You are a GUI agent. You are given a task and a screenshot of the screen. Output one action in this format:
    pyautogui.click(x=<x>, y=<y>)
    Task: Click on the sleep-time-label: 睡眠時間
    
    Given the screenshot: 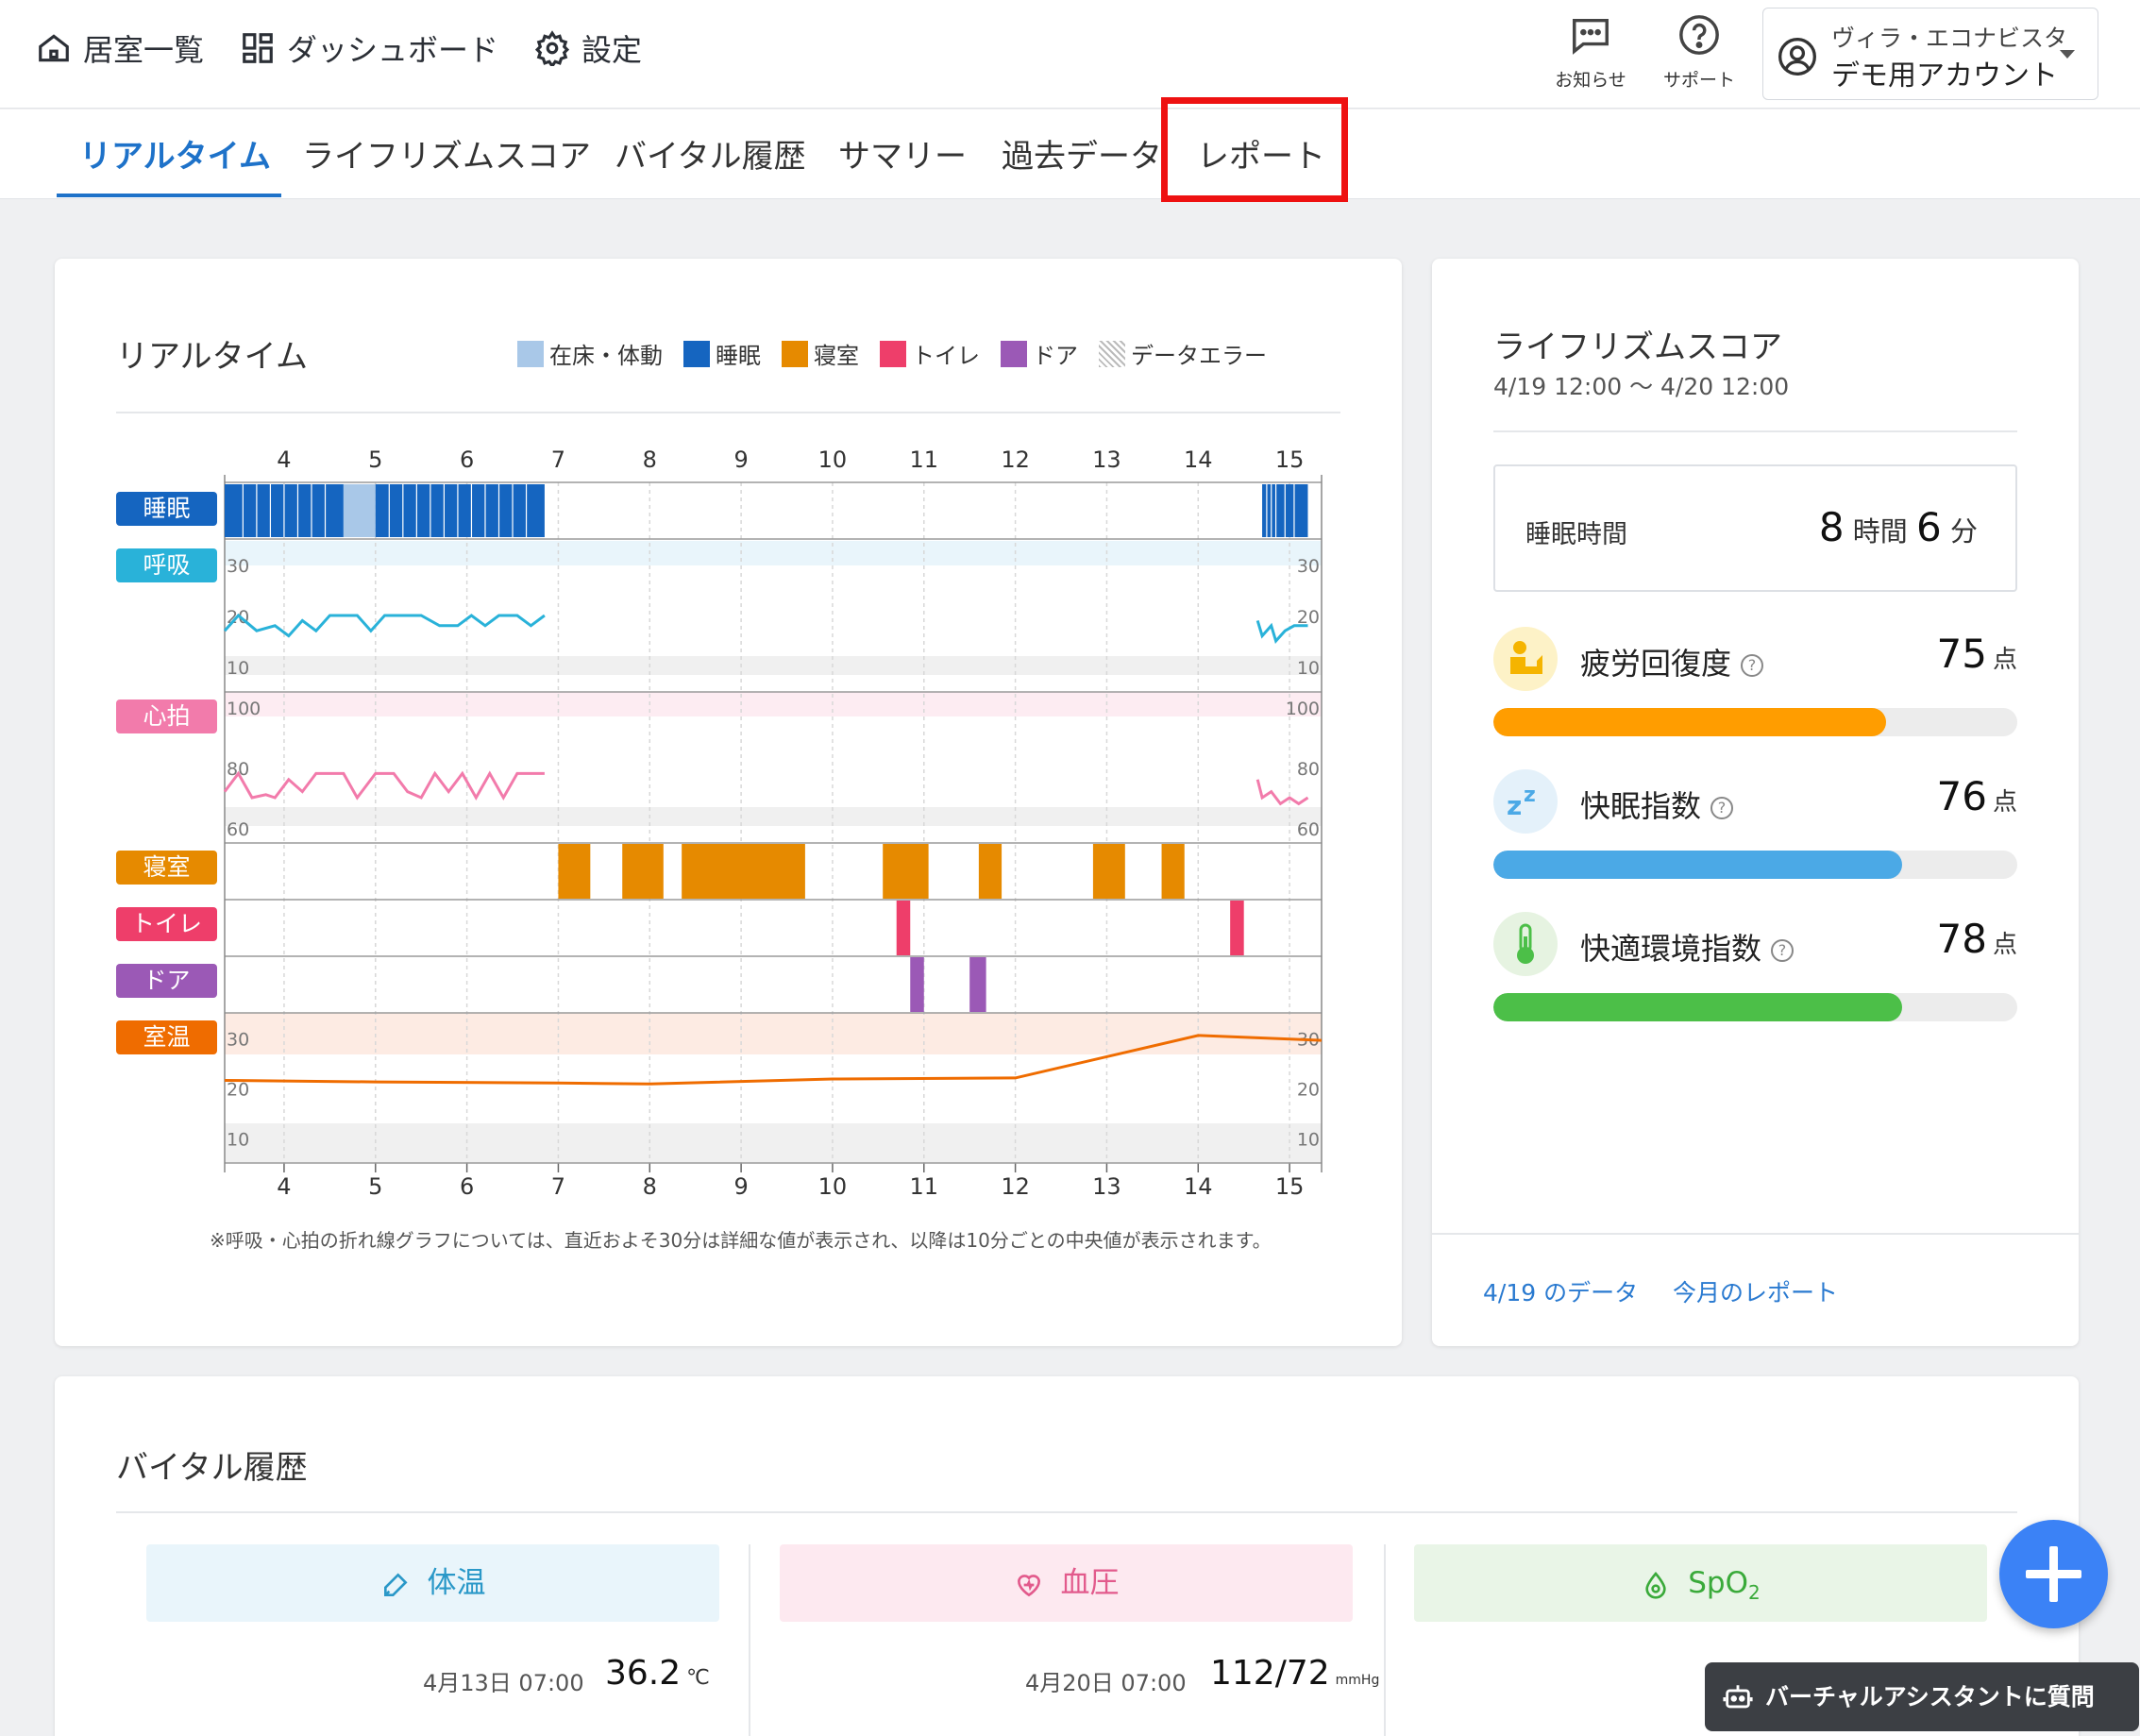 What is the action you would take?
    pyautogui.click(x=1576, y=534)
    